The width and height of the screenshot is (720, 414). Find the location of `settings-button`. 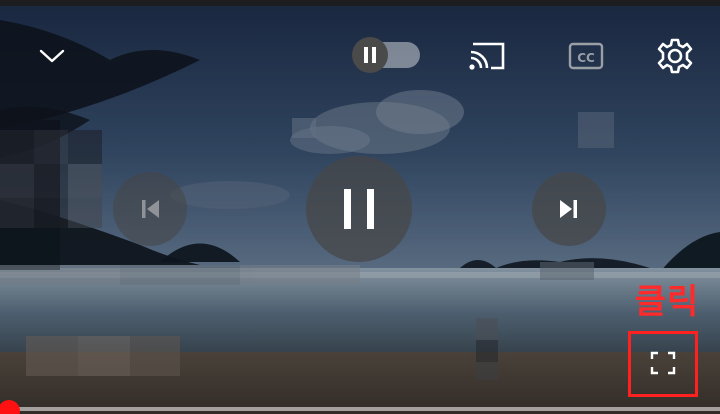

settings-button is located at coordinates (675, 56).